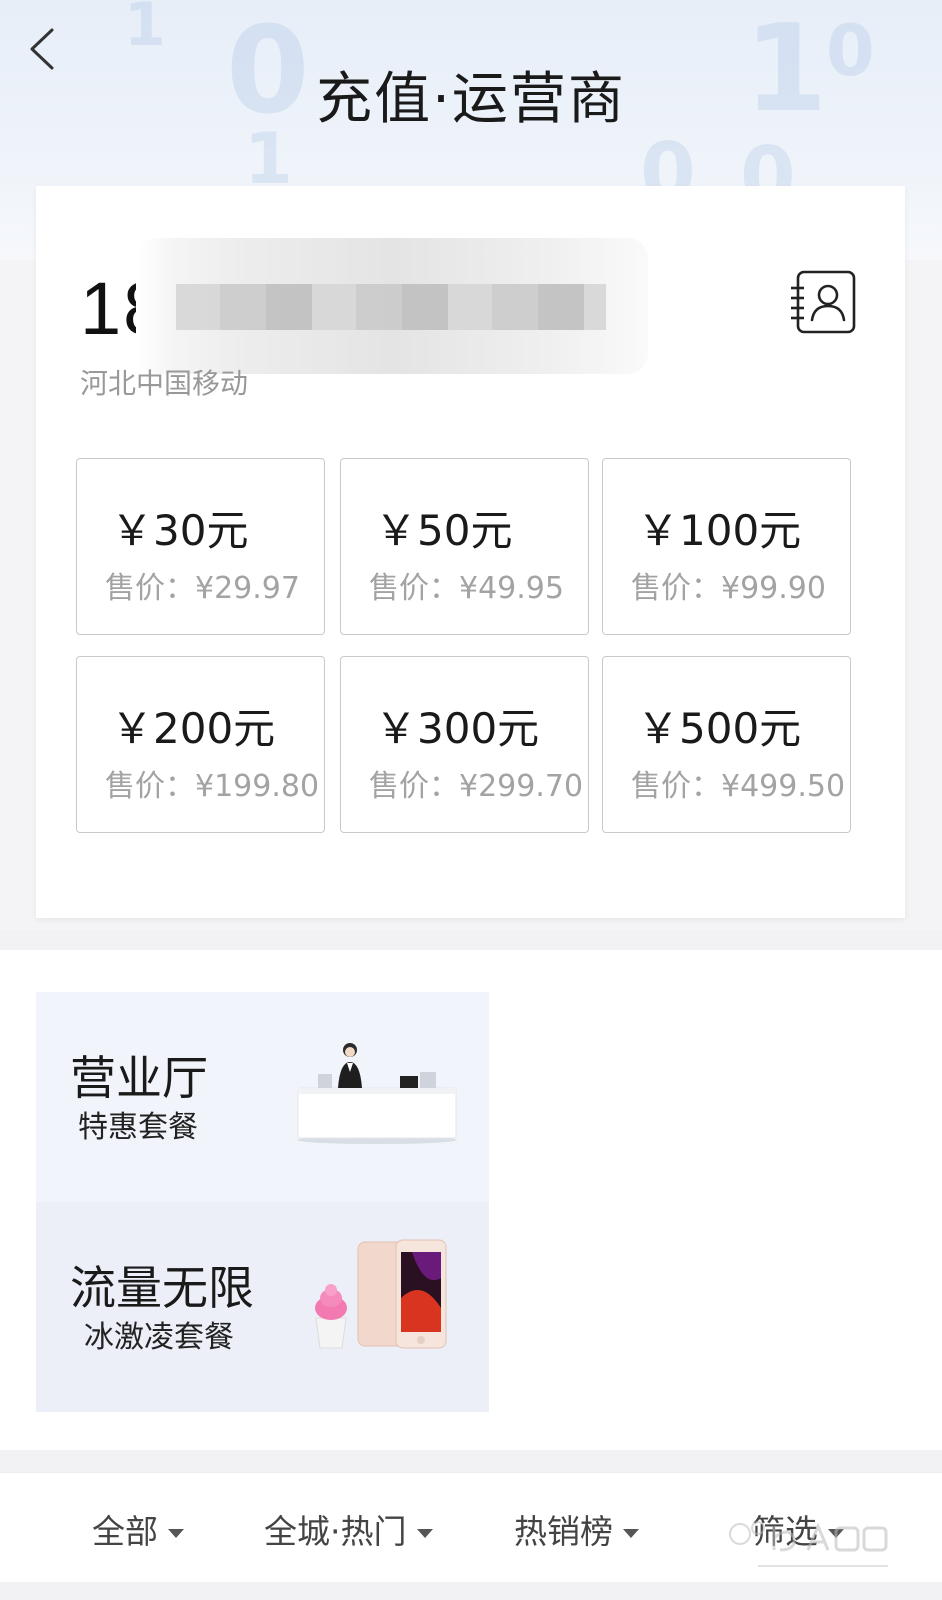 Image resolution: width=942 pixels, height=1600 pixels. I want to click on promo-card-unlimited-data: 流量无限 冰激凌套餐, so click(262, 1307).